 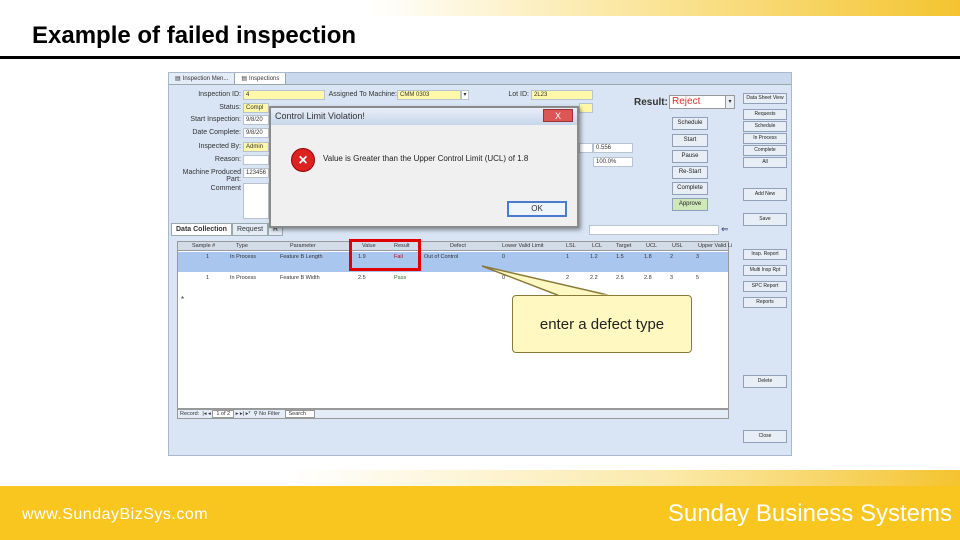 What do you see at coordinates (429, 95) in the screenshot?
I see `assigned-machine-field: CMM 0303` at bounding box center [429, 95].